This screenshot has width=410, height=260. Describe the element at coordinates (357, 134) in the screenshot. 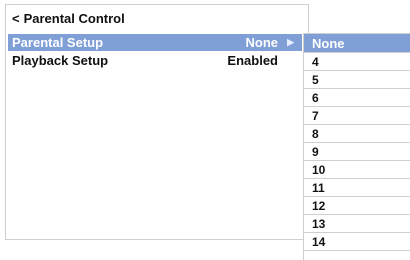

I see `dropdown-option: 8` at that location.